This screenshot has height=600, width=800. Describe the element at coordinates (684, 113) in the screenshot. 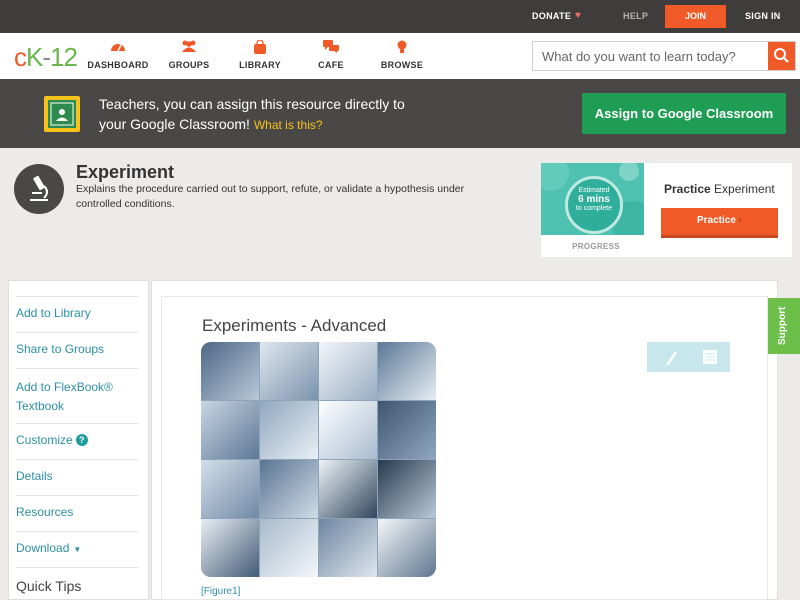

I see `assign-google-classroom-button: Assign to Google Classroom` at that location.